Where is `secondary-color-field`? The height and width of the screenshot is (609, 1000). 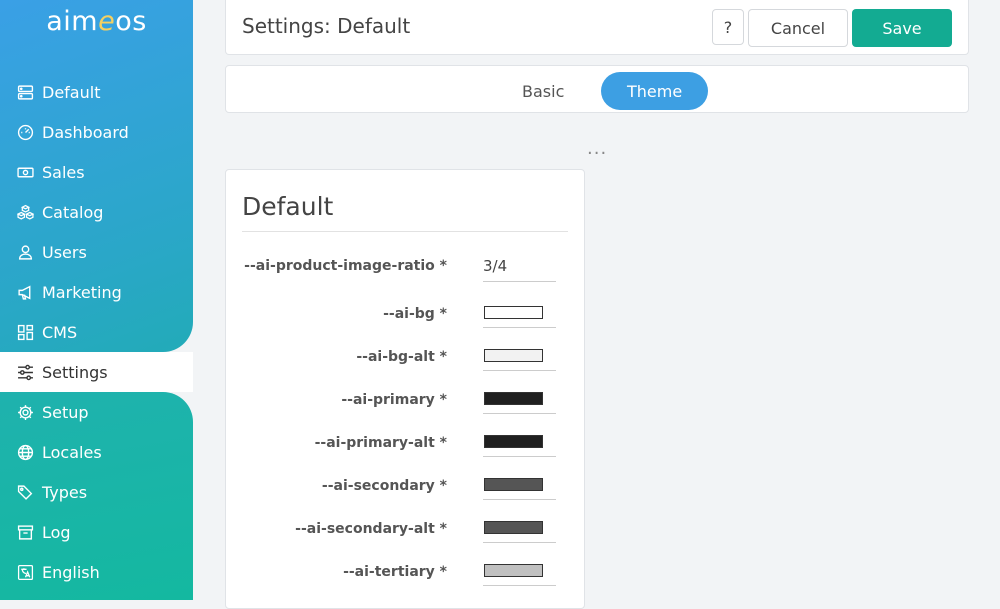
secondary-color-field is located at coordinates (519, 485).